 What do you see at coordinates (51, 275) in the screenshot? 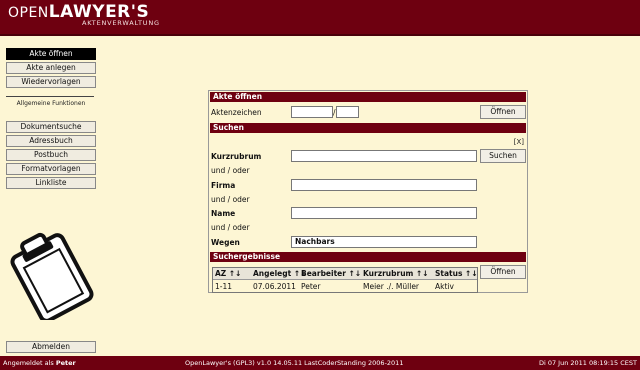
I see `clipboard-icon` at bounding box center [51, 275].